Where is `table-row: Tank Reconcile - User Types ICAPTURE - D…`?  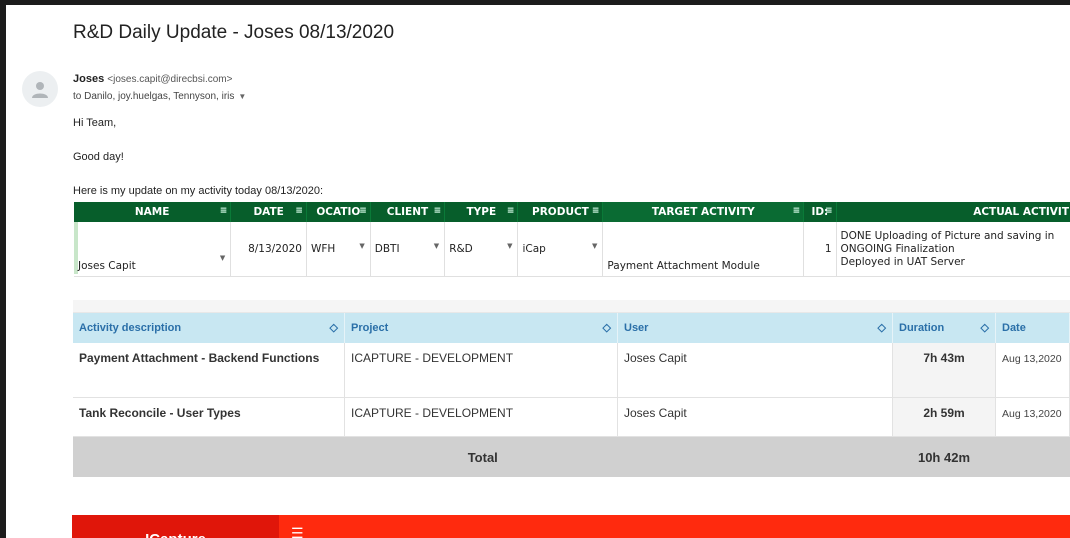 table-row: Tank Reconcile - User Types ICAPTURE - D… is located at coordinates (571, 417).